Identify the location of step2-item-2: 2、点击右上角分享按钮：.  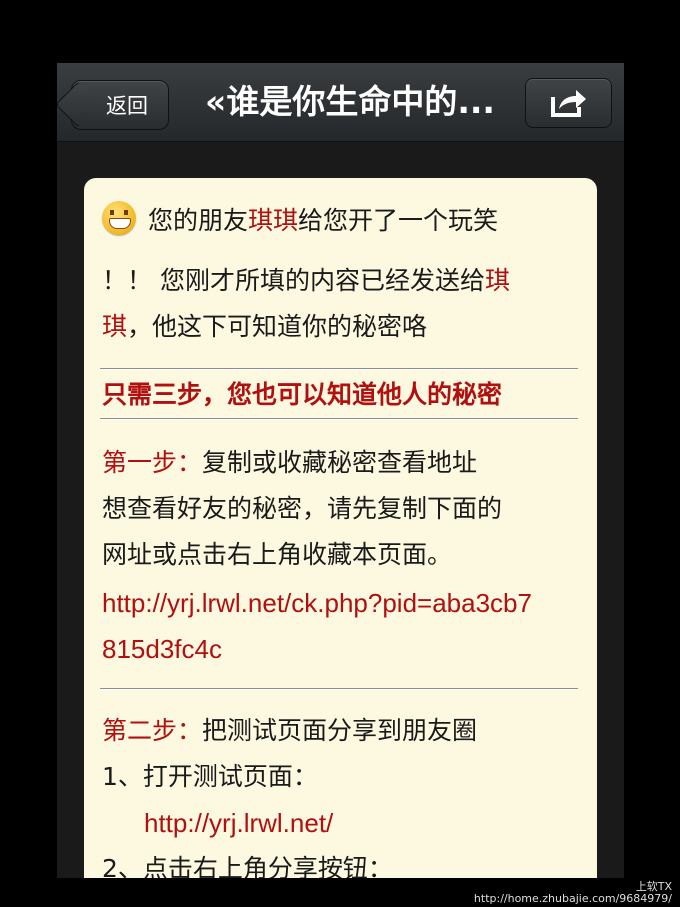
(247, 866).